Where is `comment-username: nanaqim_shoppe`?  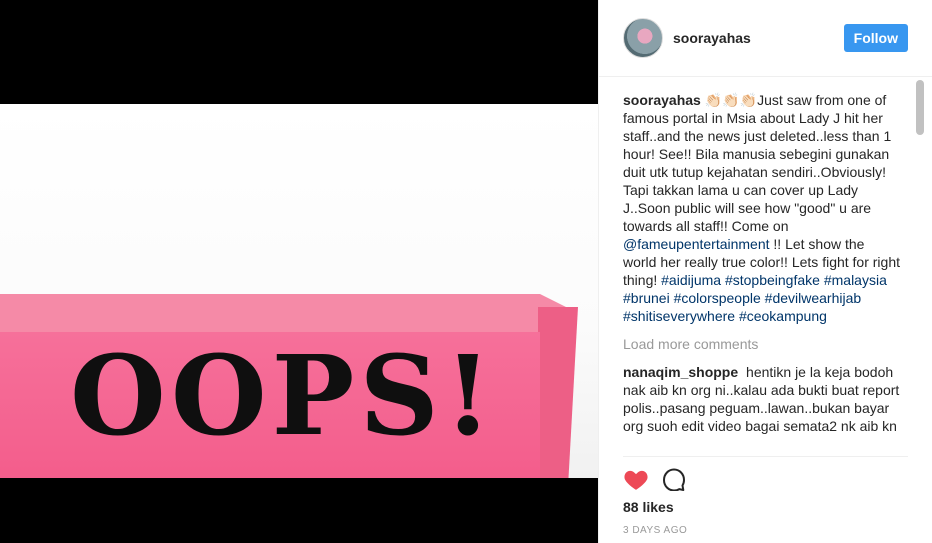
comment-username: nanaqim_shoppe is located at coordinates (680, 372).